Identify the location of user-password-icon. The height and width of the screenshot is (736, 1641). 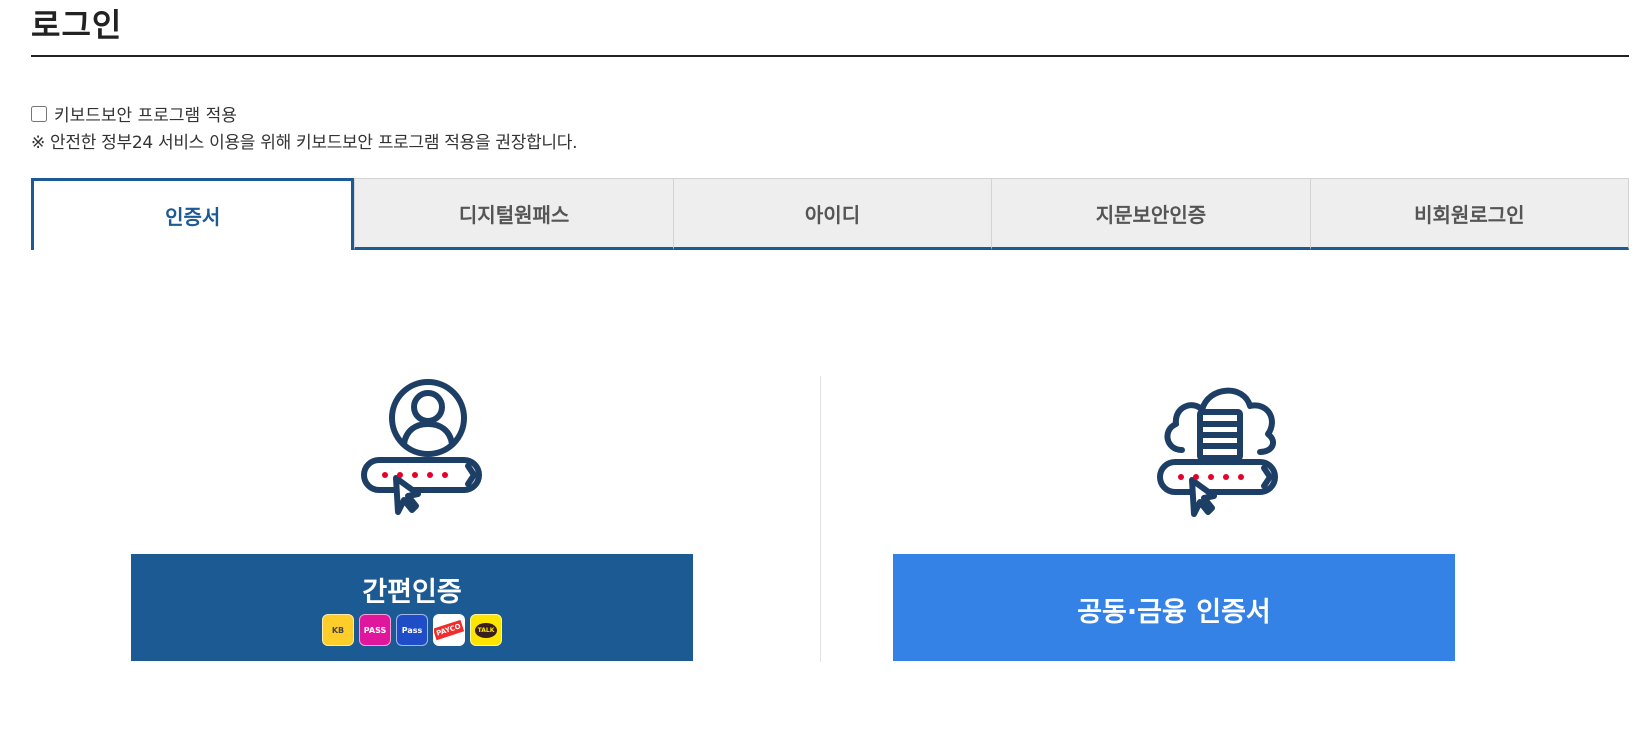
(421, 447).